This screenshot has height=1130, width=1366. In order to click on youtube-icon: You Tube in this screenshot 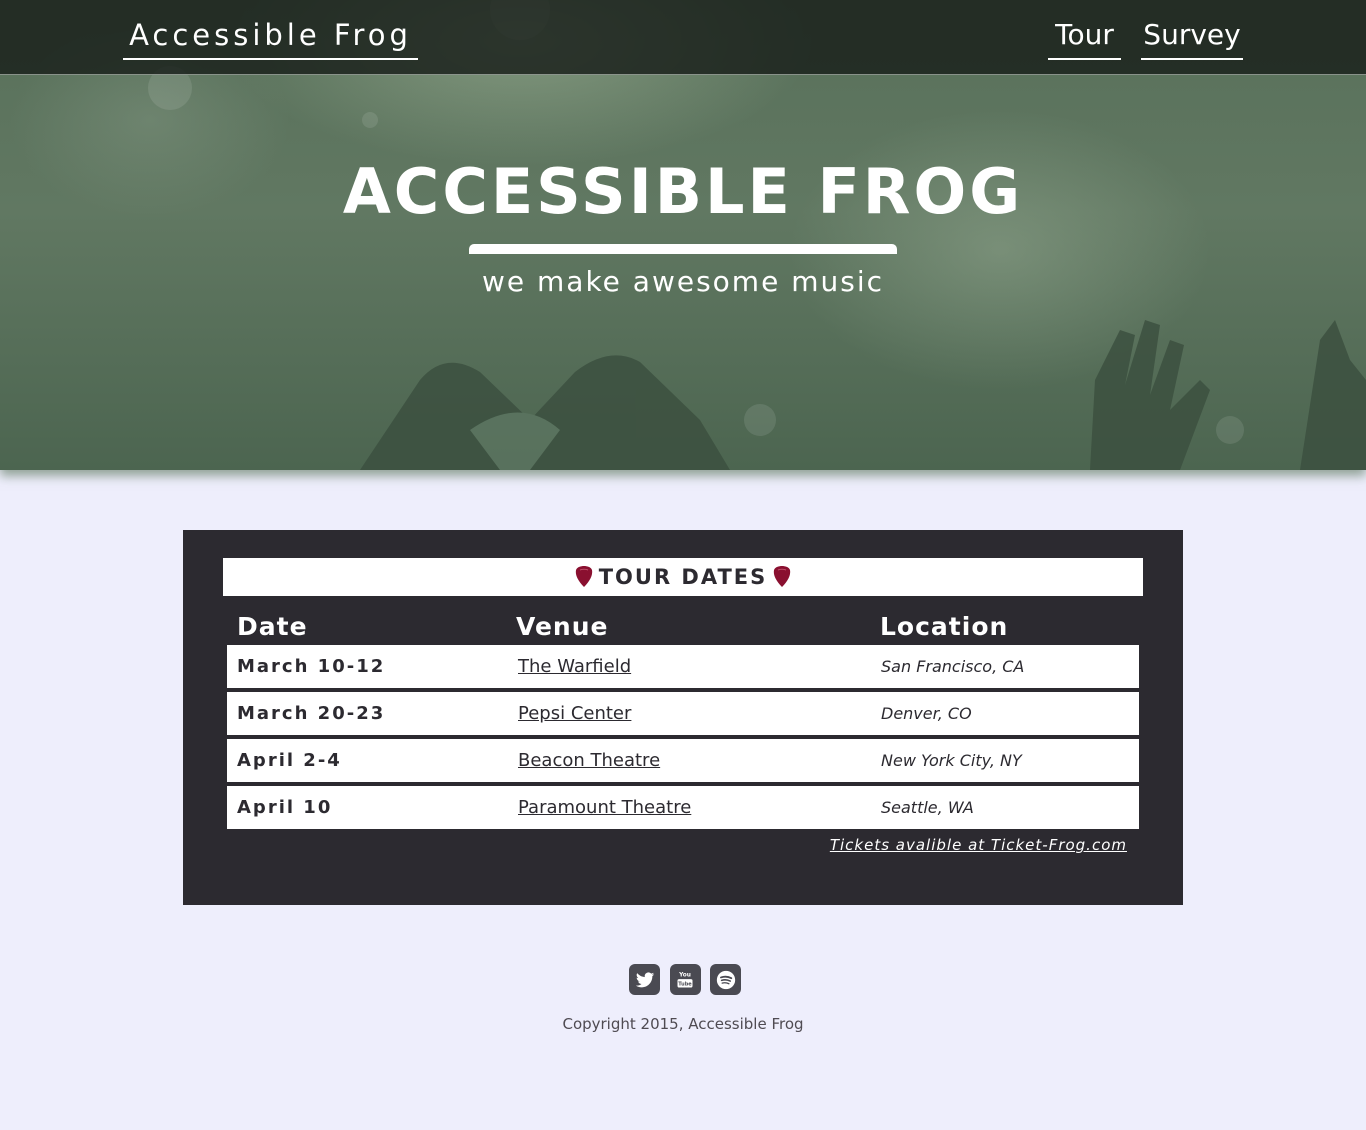, I will do `click(685, 979)`.